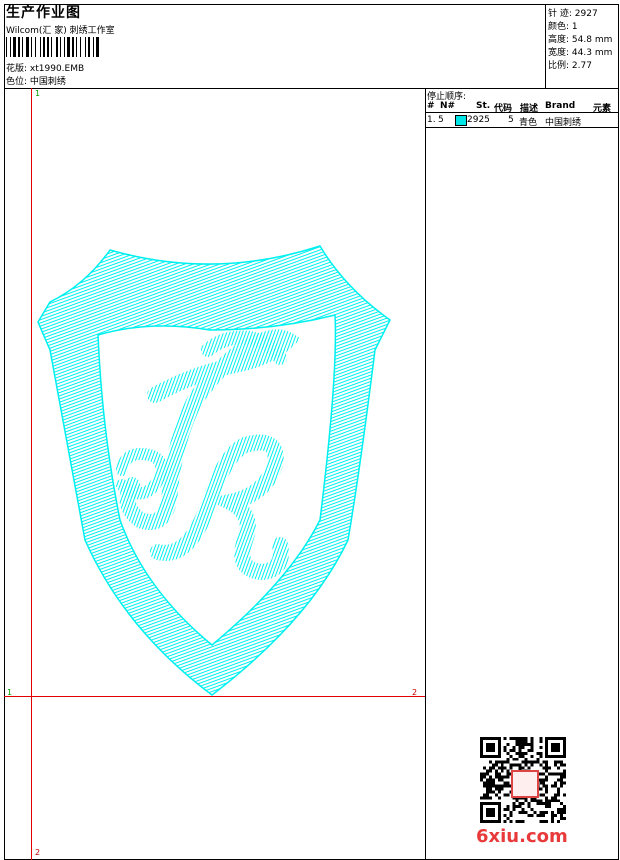  I want to click on pattern-value: xt1990.EMB, so click(57, 69).